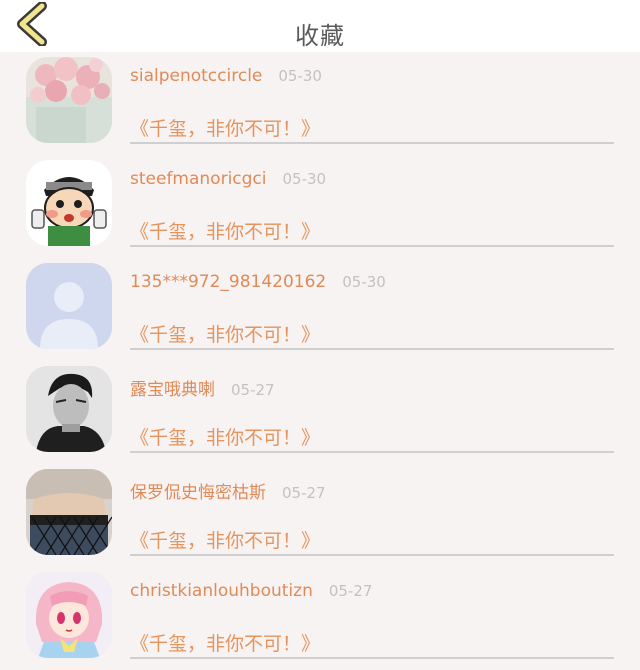 Image resolution: width=640 pixels, height=670 pixels. I want to click on man-portrait-icon, so click(69, 409).